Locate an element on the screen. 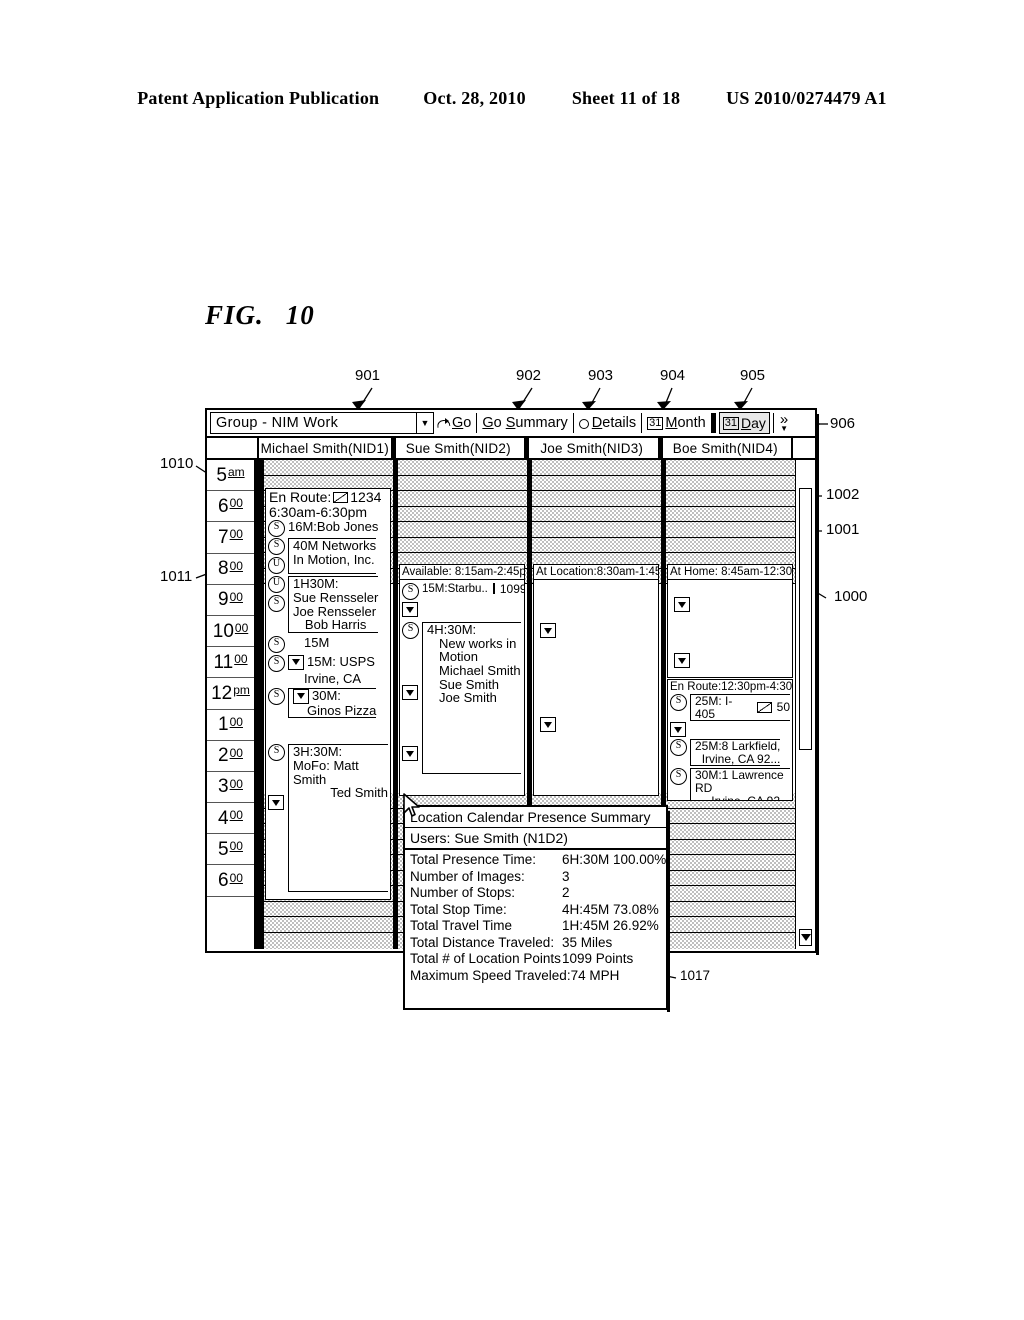 Image resolution: width=1024 pixels, height=1320 pixels. summary-row-value: 1099 Points is located at coordinates (598, 958).